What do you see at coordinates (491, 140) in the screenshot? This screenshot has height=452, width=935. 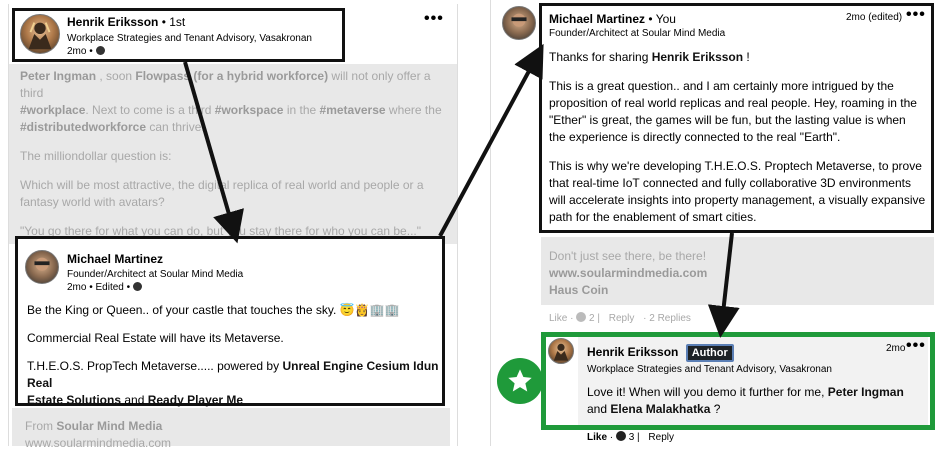 I see `arrow-comment-to-right` at bounding box center [491, 140].